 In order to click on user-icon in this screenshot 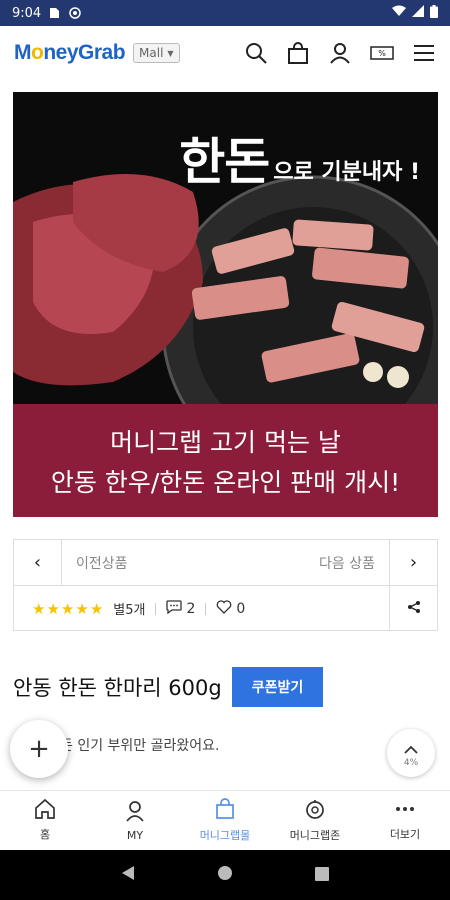, I will do `click(340, 53)`.